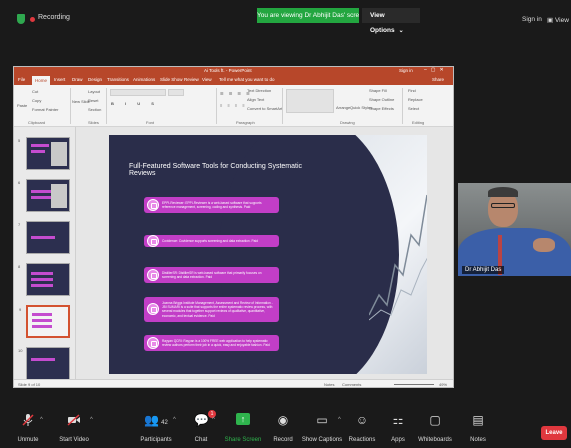 The image size is (571, 448). I want to click on tell-me-search: Tell me what you want to do, so click(247, 79).